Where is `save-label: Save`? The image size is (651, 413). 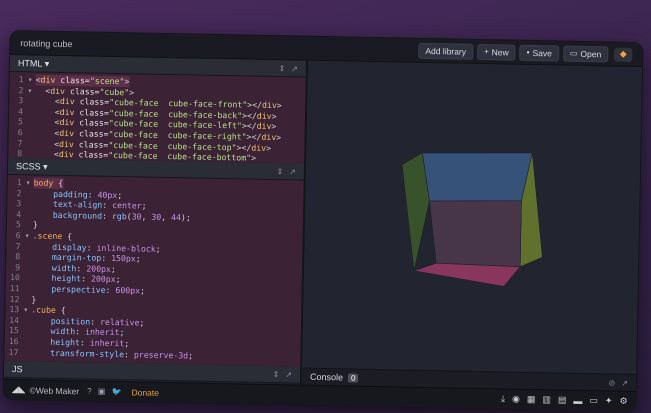 save-label: Save is located at coordinates (542, 52).